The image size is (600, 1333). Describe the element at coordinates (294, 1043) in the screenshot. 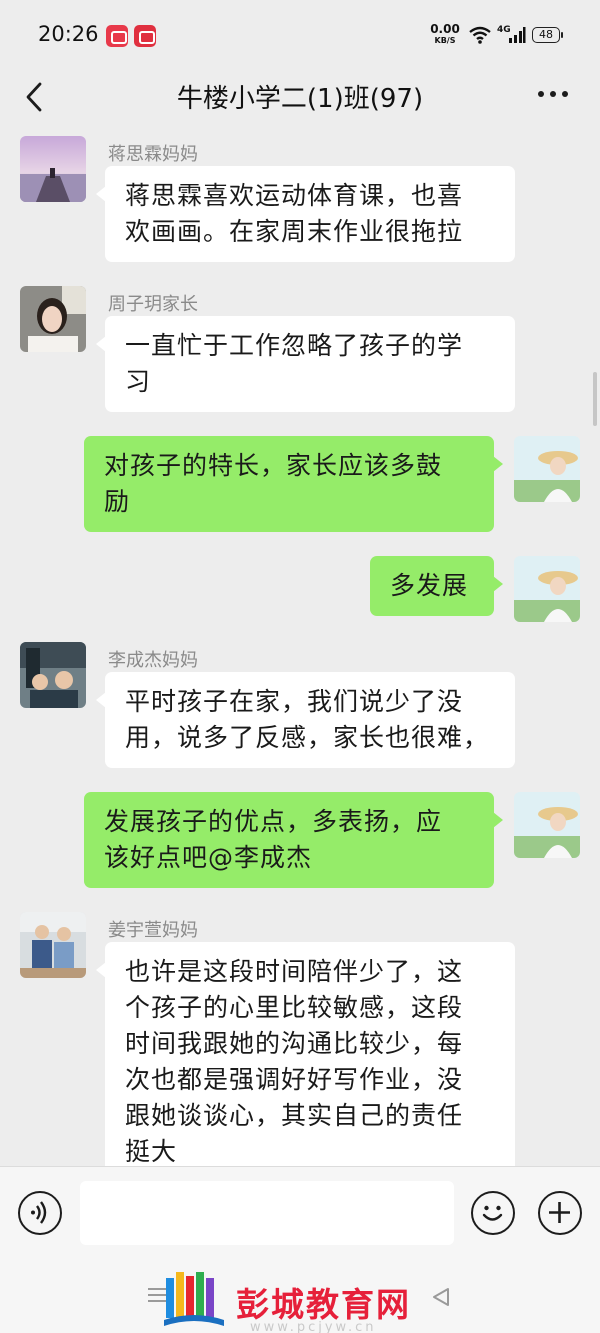

I see `message-line: 时间我跟她的沟通比较少，每` at that location.